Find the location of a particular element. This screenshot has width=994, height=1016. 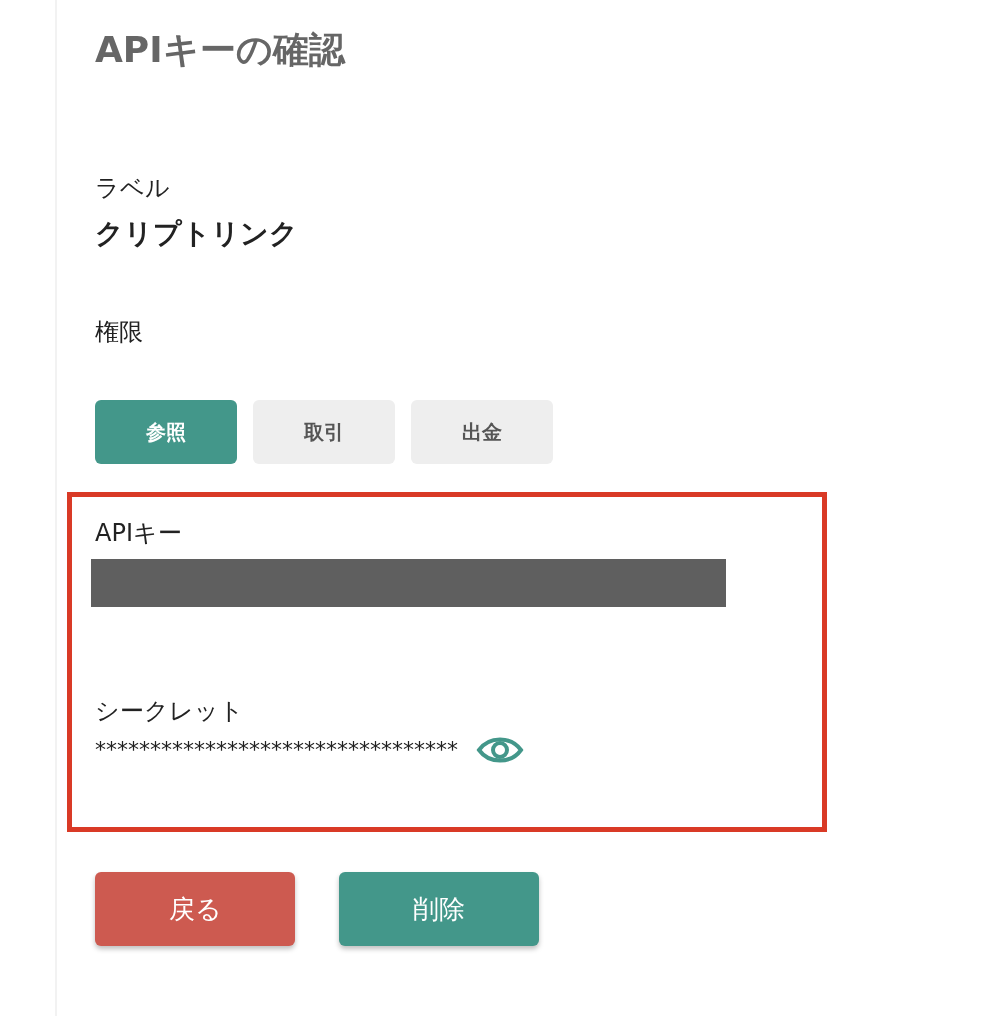

secret-caption: シークレット is located at coordinates (170, 711).